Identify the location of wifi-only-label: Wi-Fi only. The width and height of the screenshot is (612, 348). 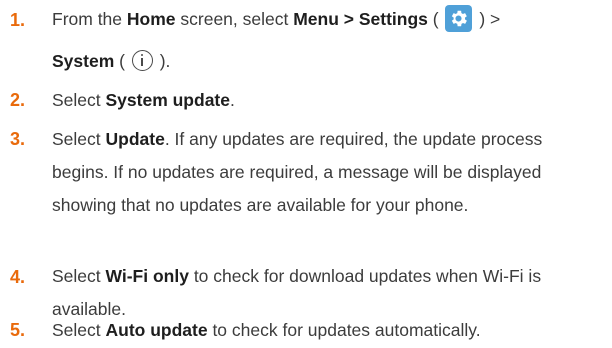
(147, 276).